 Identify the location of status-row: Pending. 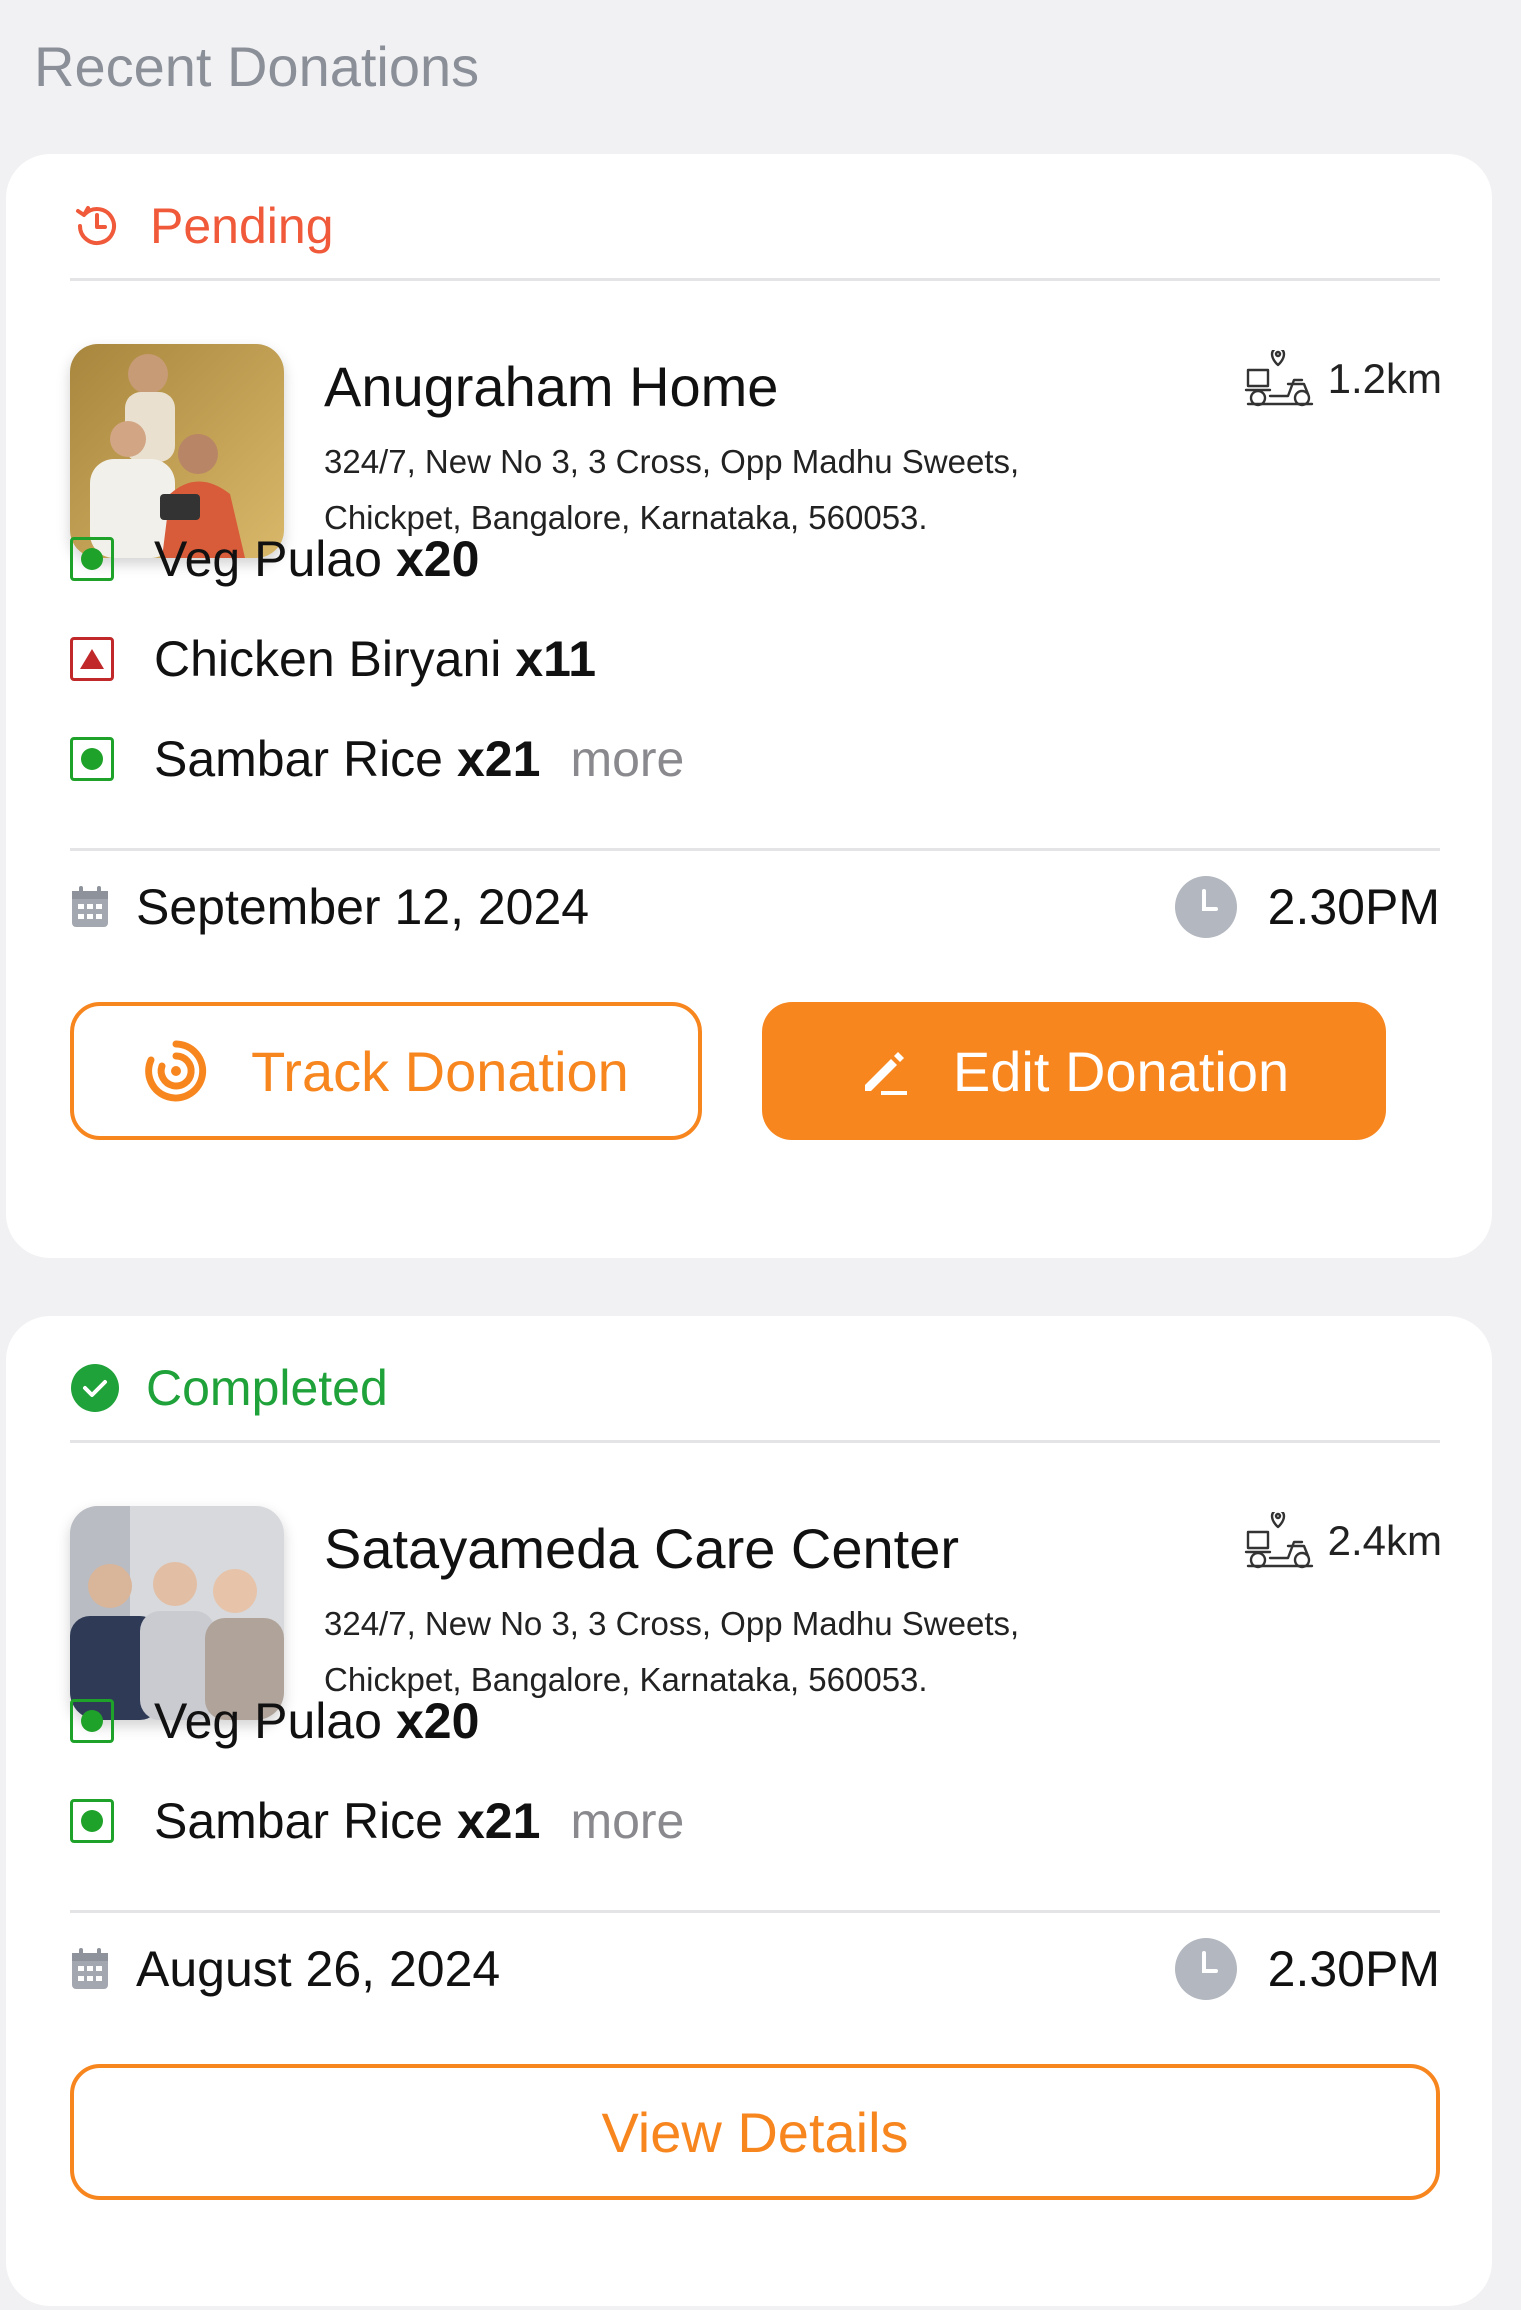
(202, 226).